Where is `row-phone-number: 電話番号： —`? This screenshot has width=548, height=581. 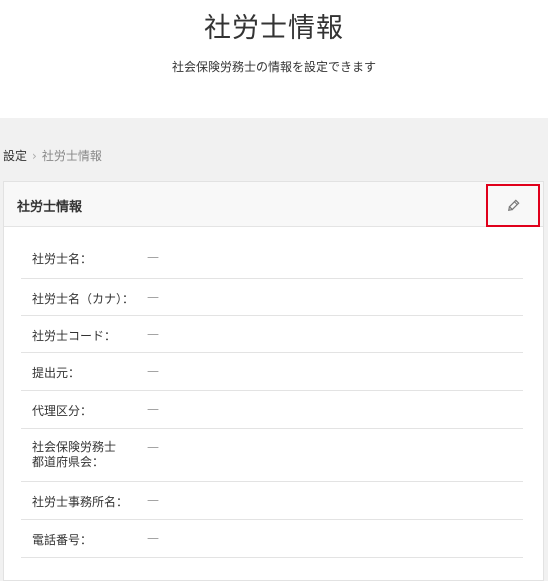
row-phone-number: 電話番号： — is located at coordinates (272, 539).